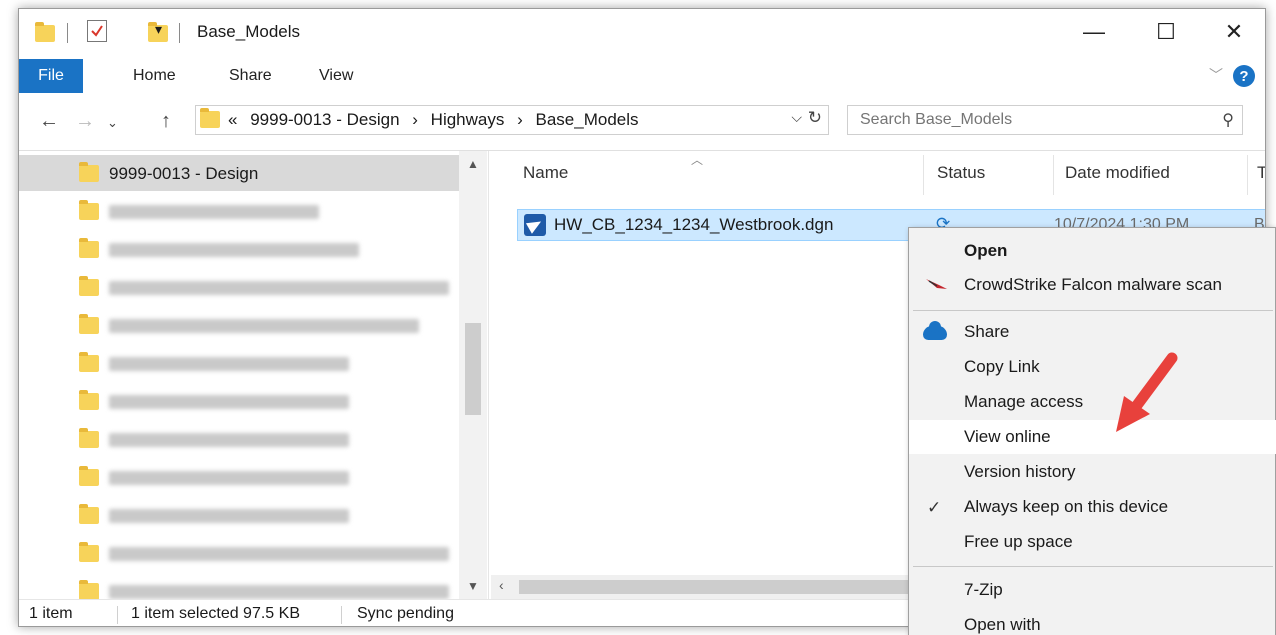 Image resolution: width=1276 pixels, height=635 pixels. I want to click on address-dropdown-icon: ⌵, so click(796, 117).